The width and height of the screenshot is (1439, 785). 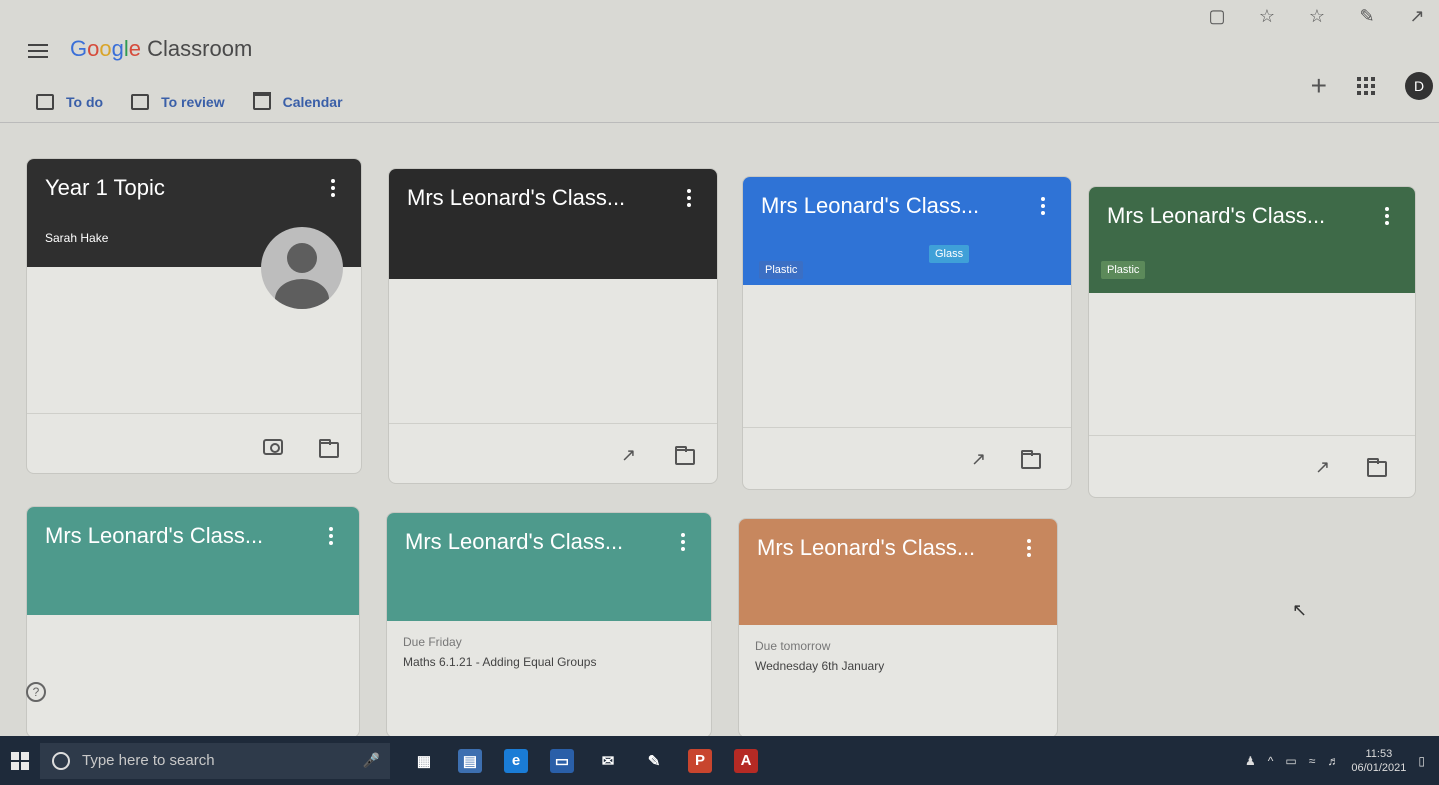 I want to click on browser-icons: ▢ ☆ ☆ ✎ ↗, so click(x=1317, y=16).